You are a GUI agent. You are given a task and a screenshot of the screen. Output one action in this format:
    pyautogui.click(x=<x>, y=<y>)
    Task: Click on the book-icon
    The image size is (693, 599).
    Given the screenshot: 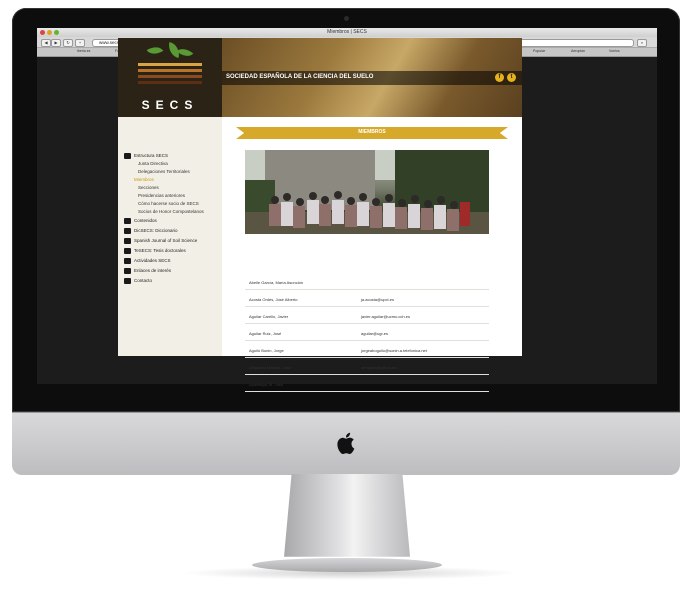 What is the action you would take?
    pyautogui.click(x=127, y=221)
    